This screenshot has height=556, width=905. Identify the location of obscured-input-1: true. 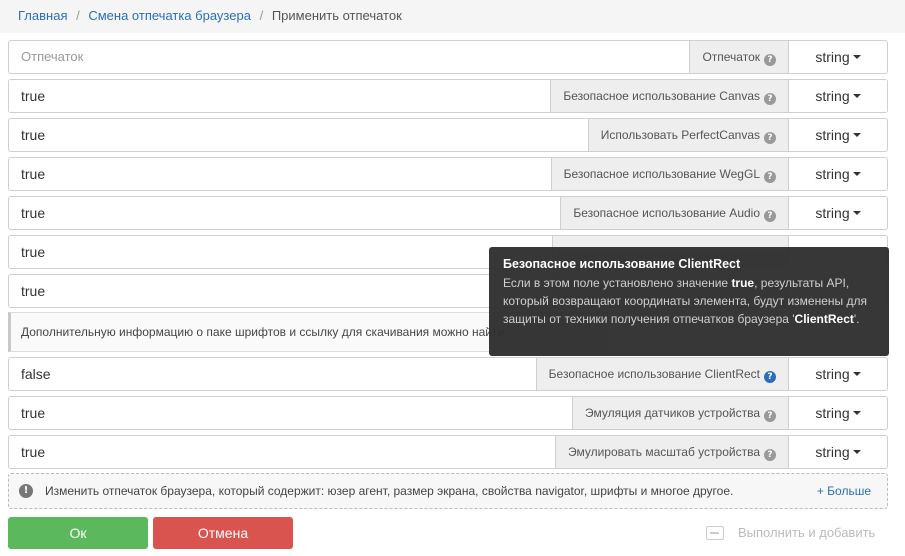
(280, 252).